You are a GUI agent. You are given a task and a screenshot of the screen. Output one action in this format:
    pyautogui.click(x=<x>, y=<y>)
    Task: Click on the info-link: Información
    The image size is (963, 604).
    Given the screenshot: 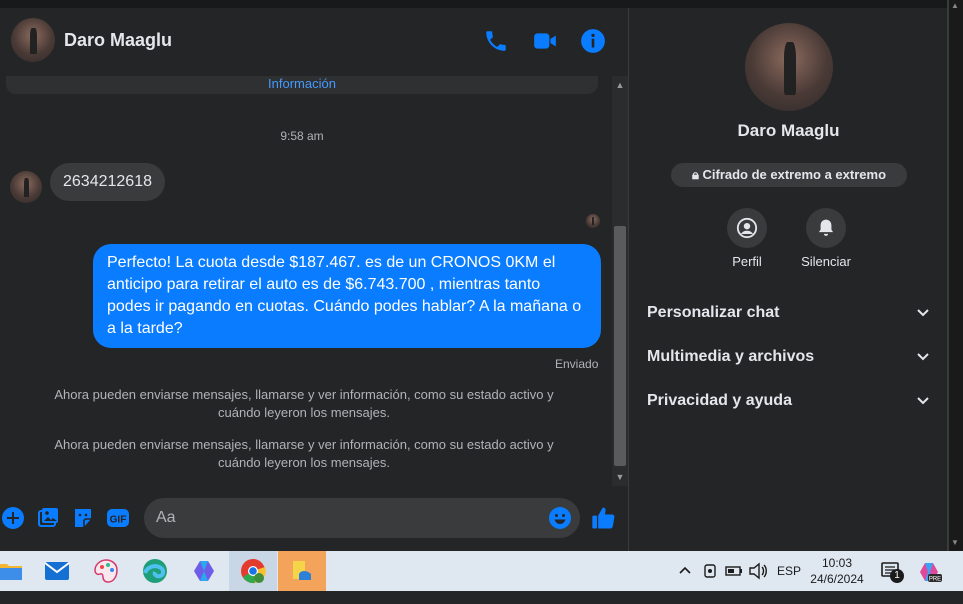 What is the action you would take?
    pyautogui.click(x=302, y=83)
    